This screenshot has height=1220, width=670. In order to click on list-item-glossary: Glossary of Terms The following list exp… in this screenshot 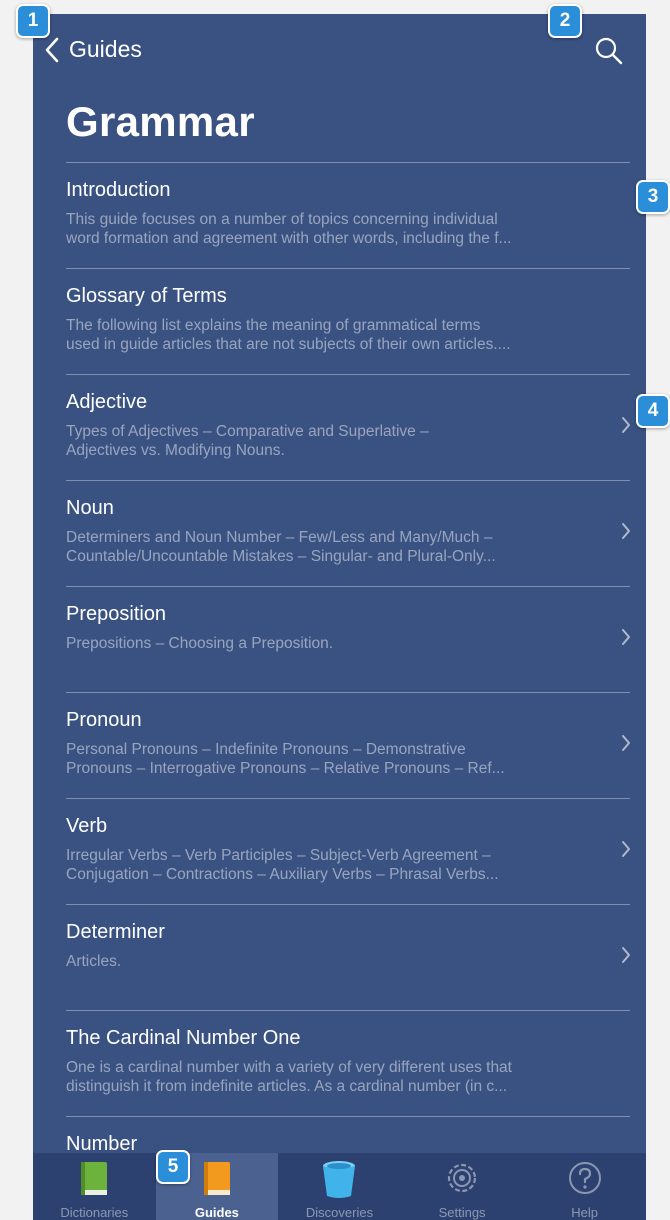, I will do `click(348, 321)`.